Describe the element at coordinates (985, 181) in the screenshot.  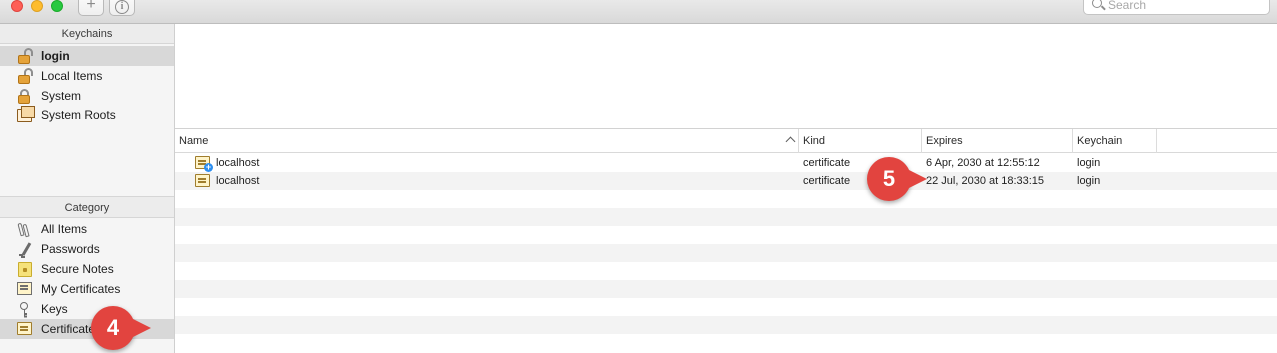
I see `cell-expires: 22 Jul, 2030 at 18:33:15` at that location.